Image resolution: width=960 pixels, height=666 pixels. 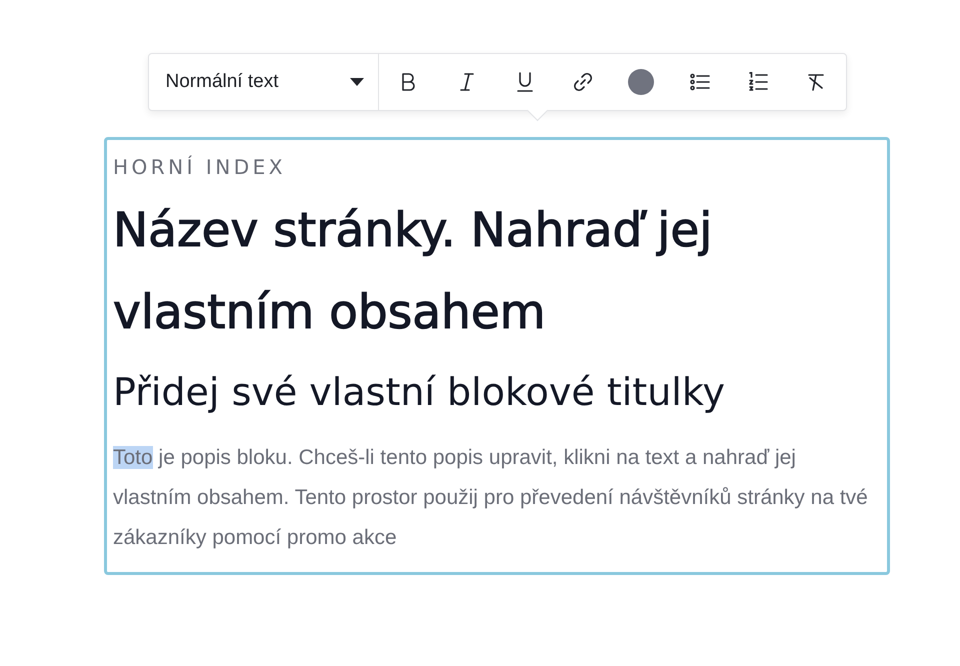 What do you see at coordinates (816, 82) in the screenshot?
I see `clear-format-icon` at bounding box center [816, 82].